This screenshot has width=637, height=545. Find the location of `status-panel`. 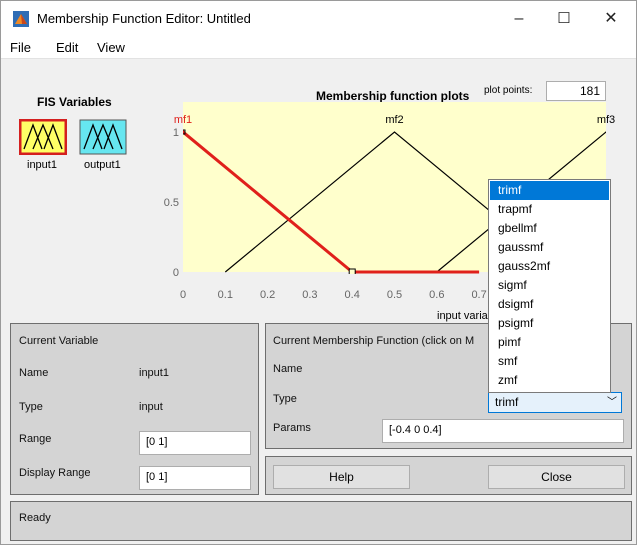

status-panel is located at coordinates (321, 521).